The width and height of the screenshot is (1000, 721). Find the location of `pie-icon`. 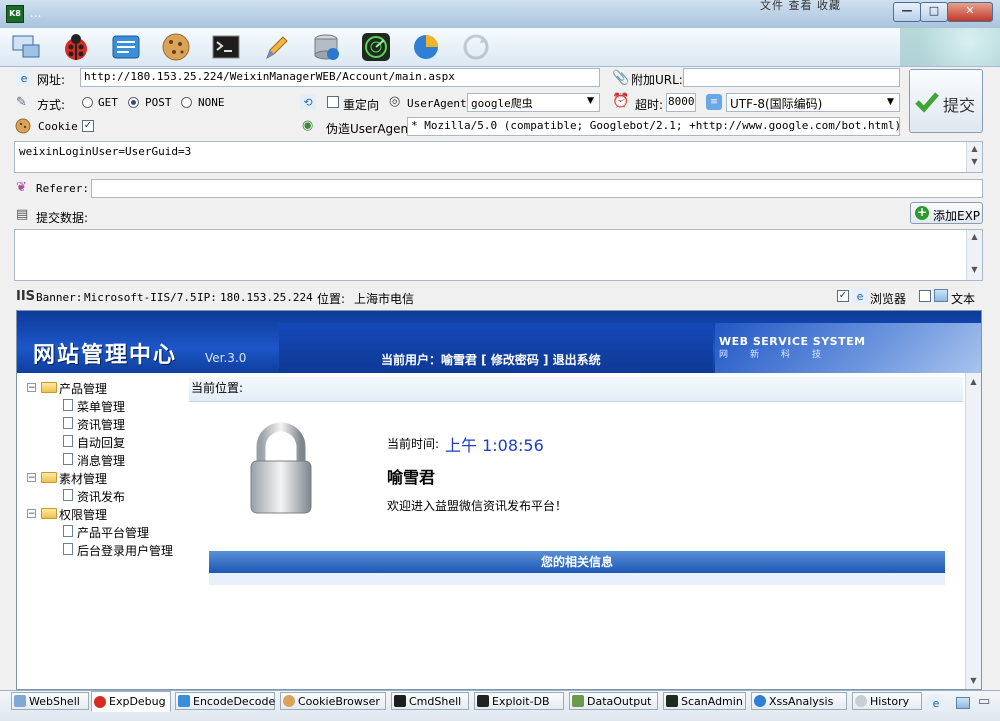

pie-icon is located at coordinates (426, 47).